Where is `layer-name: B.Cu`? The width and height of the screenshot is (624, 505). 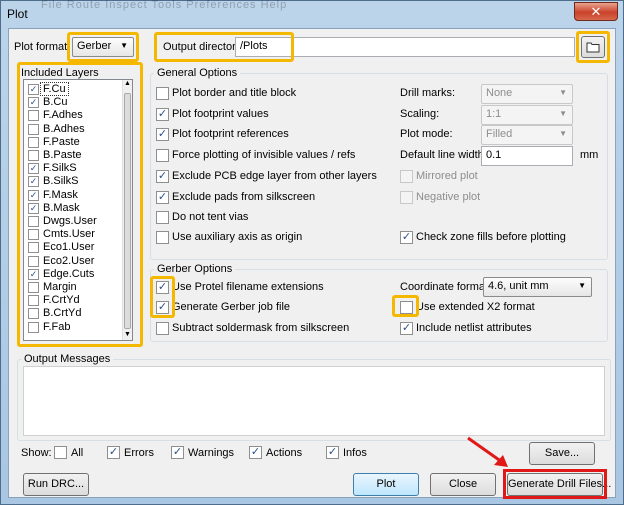 layer-name: B.Cu is located at coordinates (55, 102).